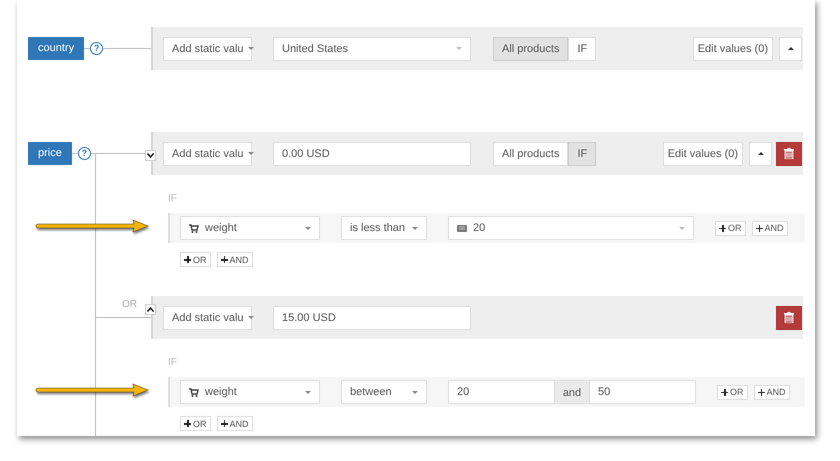 The height and width of the screenshot is (461, 840). What do you see at coordinates (372, 318) in the screenshot?
I see `value-field: 15.00 USD` at bounding box center [372, 318].